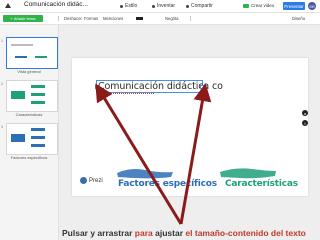 The height and width of the screenshot is (240, 320). What do you see at coordinates (91, 180) in the screenshot?
I see `prezi-brand: Prezi` at bounding box center [91, 180].